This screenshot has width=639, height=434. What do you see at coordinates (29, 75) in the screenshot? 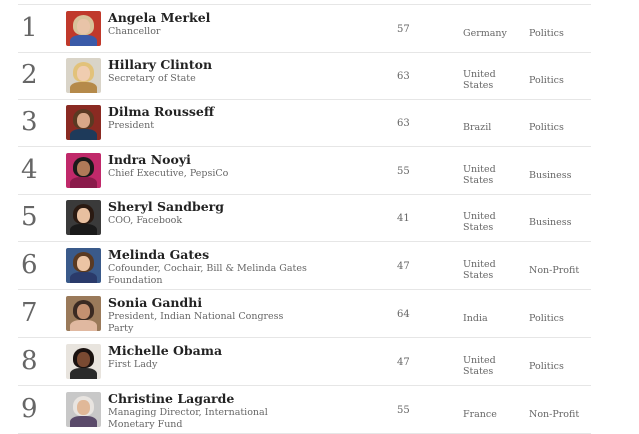
I see `rank-number: 2` at bounding box center [29, 75].